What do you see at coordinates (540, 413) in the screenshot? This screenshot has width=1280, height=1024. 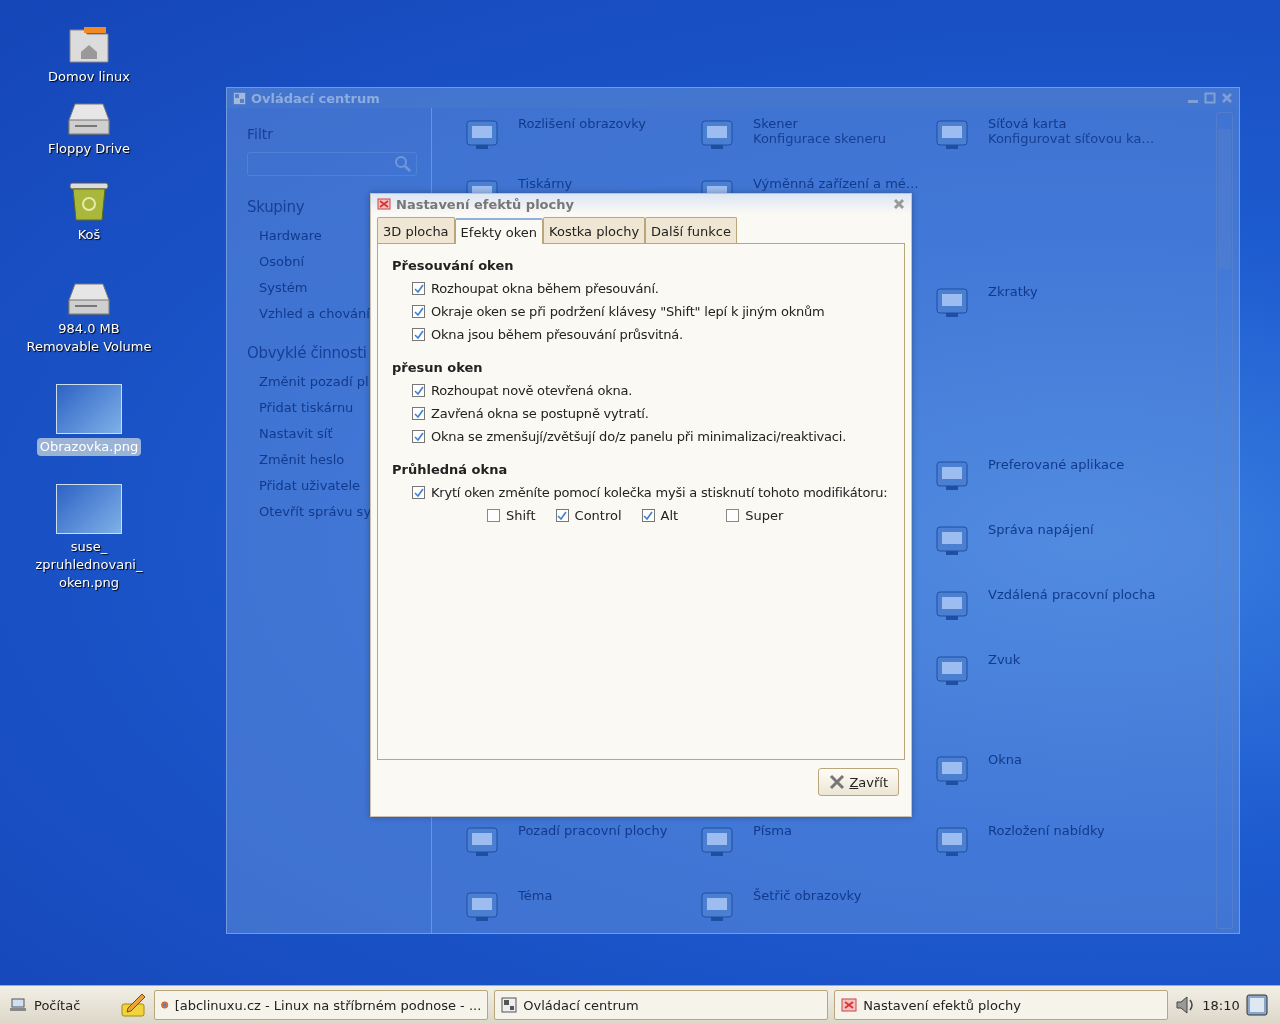 I see `option-label: Zavřená okna se postupně vytratí.` at bounding box center [540, 413].